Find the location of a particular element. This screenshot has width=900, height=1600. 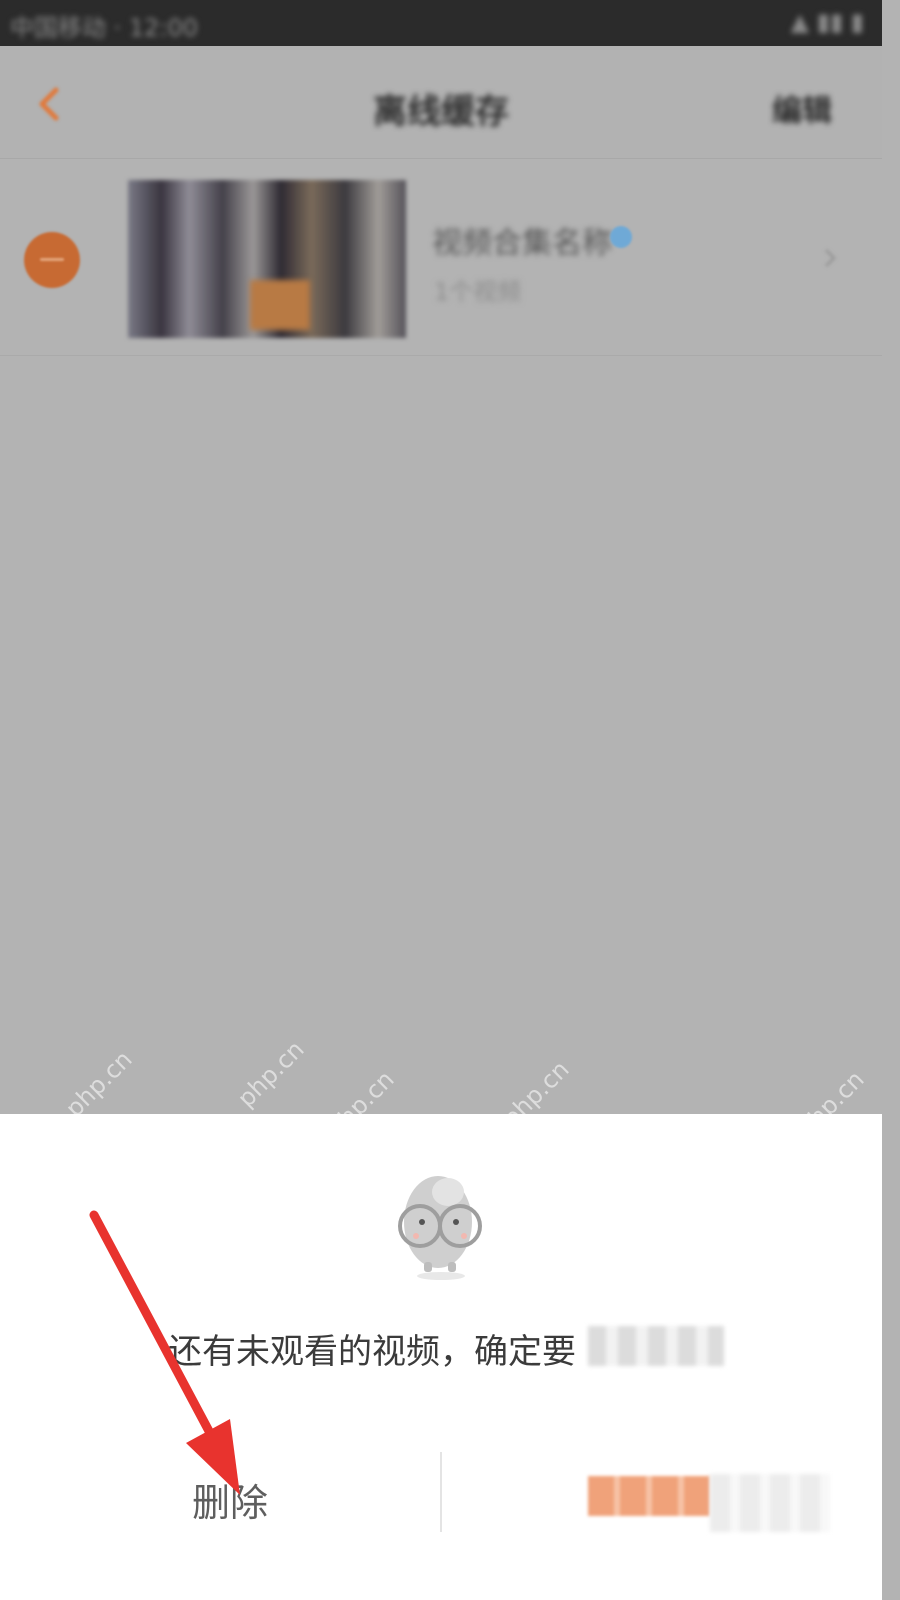

status-icons: ▲ ▮▮ ▮ is located at coordinates (827, 22).